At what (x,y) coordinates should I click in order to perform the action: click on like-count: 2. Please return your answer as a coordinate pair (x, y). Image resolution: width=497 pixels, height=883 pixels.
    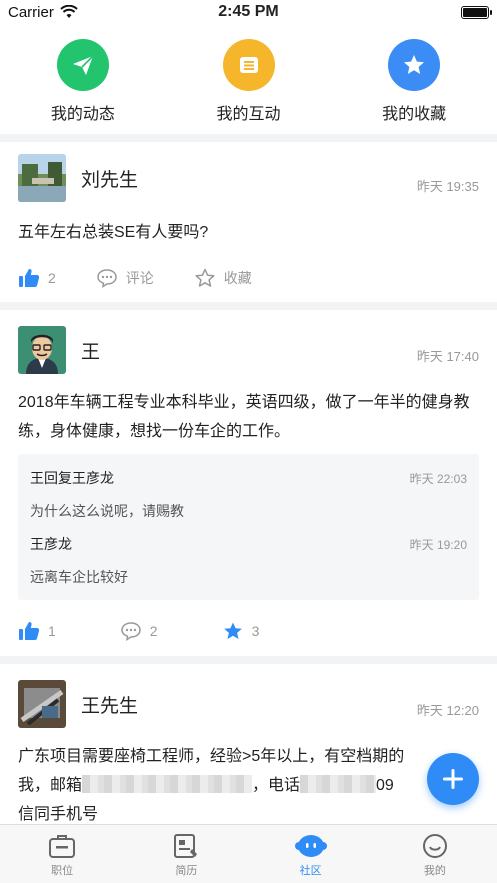
    Looking at the image, I should click on (52, 278).